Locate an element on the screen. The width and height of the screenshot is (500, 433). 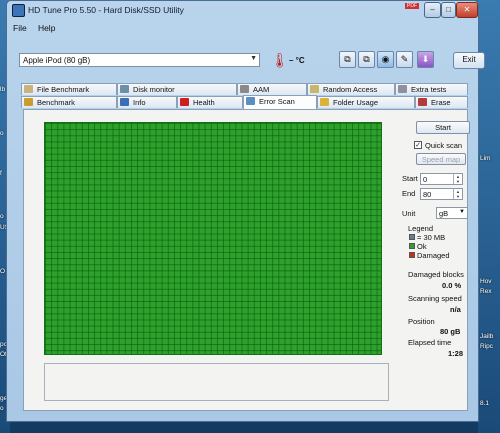
close-button: ✕ is located at coordinates (467, 10).